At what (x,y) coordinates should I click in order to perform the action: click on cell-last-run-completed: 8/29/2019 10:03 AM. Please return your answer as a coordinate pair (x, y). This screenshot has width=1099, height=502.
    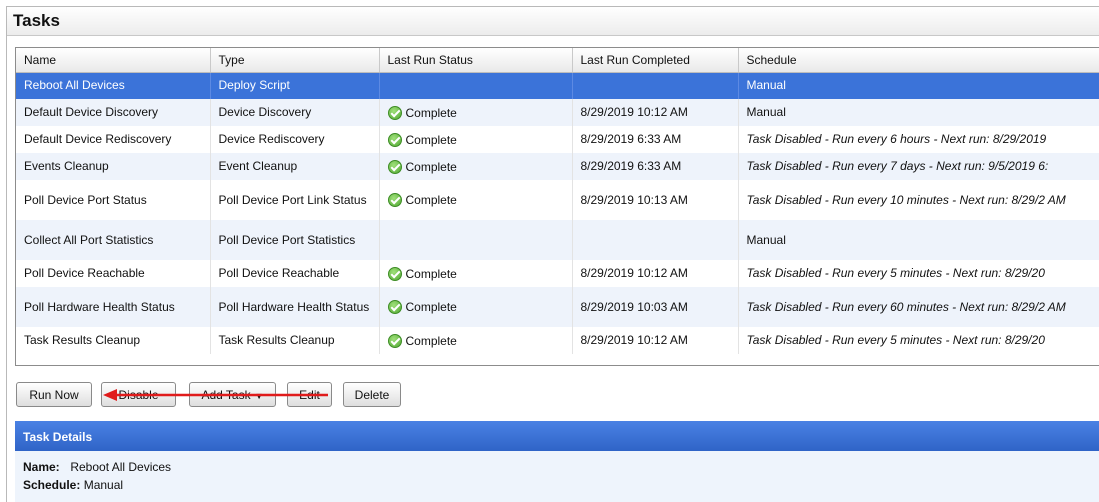
    Looking at the image, I should click on (655, 307).